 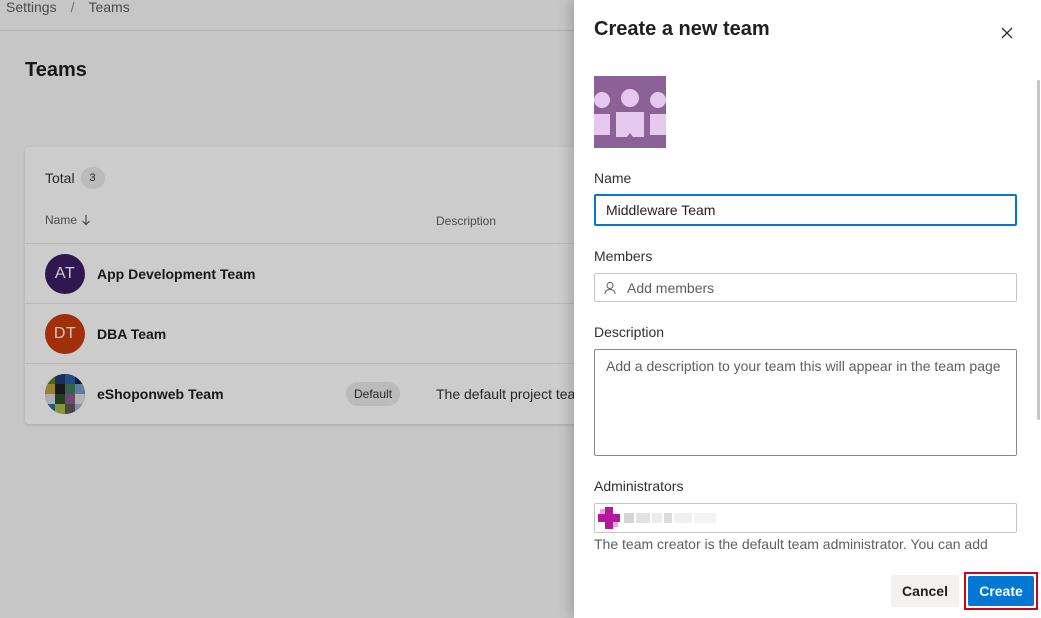 What do you see at coordinates (805, 287) in the screenshot?
I see `members-input: Add members` at bounding box center [805, 287].